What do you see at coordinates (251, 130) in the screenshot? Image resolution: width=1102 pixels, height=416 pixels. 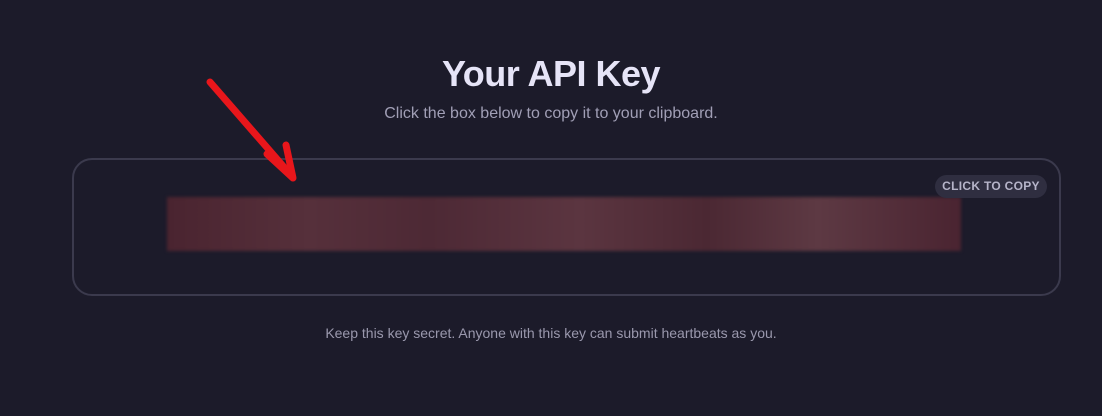 I see `red-arrow-icon` at bounding box center [251, 130].